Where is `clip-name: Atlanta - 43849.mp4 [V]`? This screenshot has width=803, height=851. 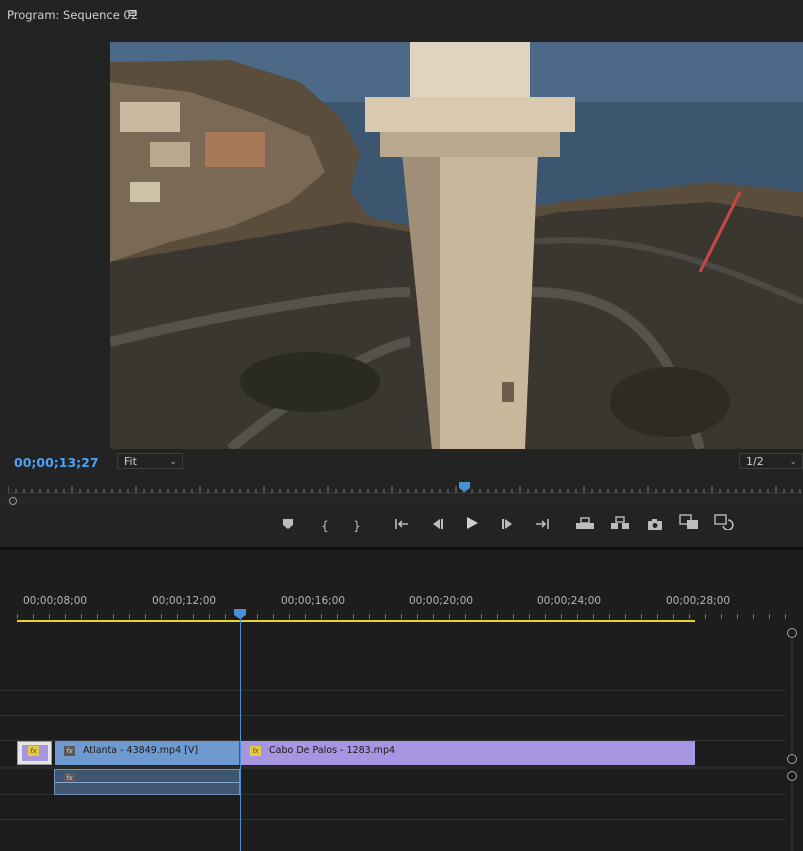
clip-name: Atlanta - 43849.mp4 [V] is located at coordinates (141, 750).